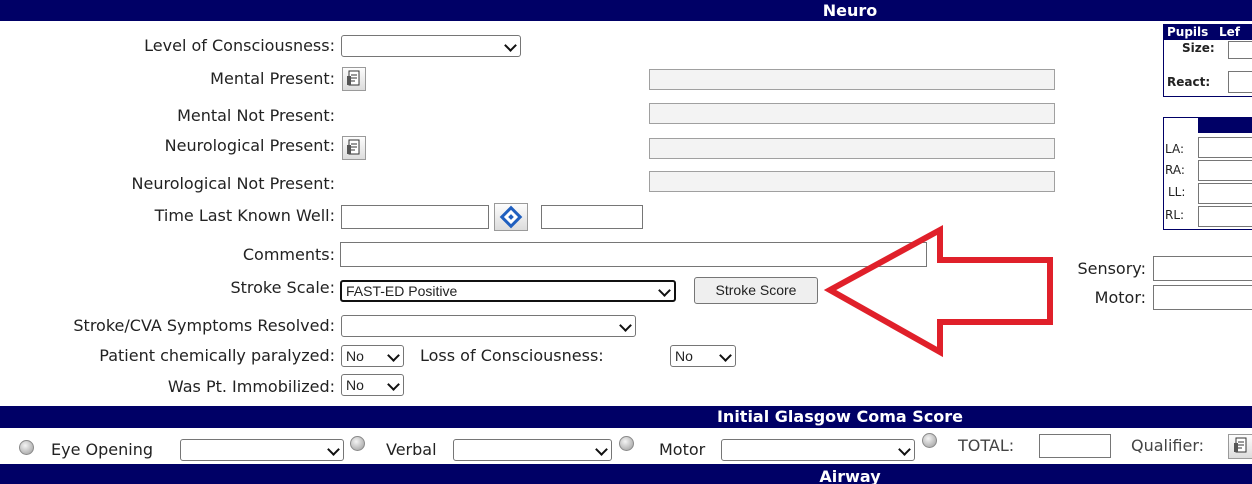 This screenshot has height=484, width=1252. Describe the element at coordinates (1175, 215) in the screenshot. I see `limb-rl-label: RL:` at that location.